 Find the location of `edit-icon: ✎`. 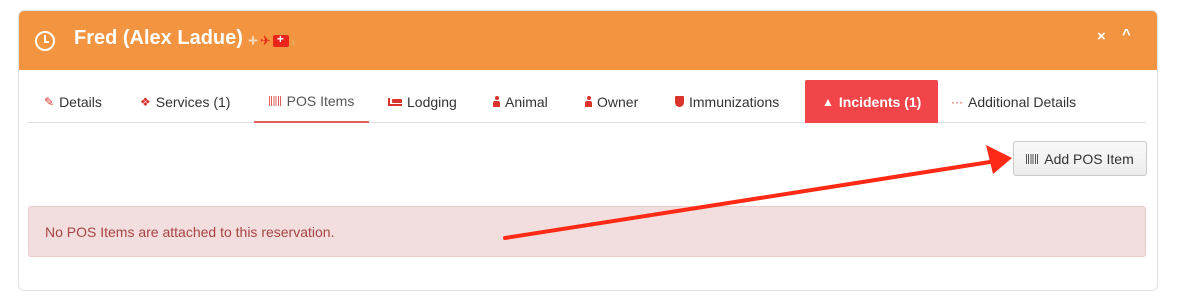

edit-icon: ✎ is located at coordinates (49, 101).